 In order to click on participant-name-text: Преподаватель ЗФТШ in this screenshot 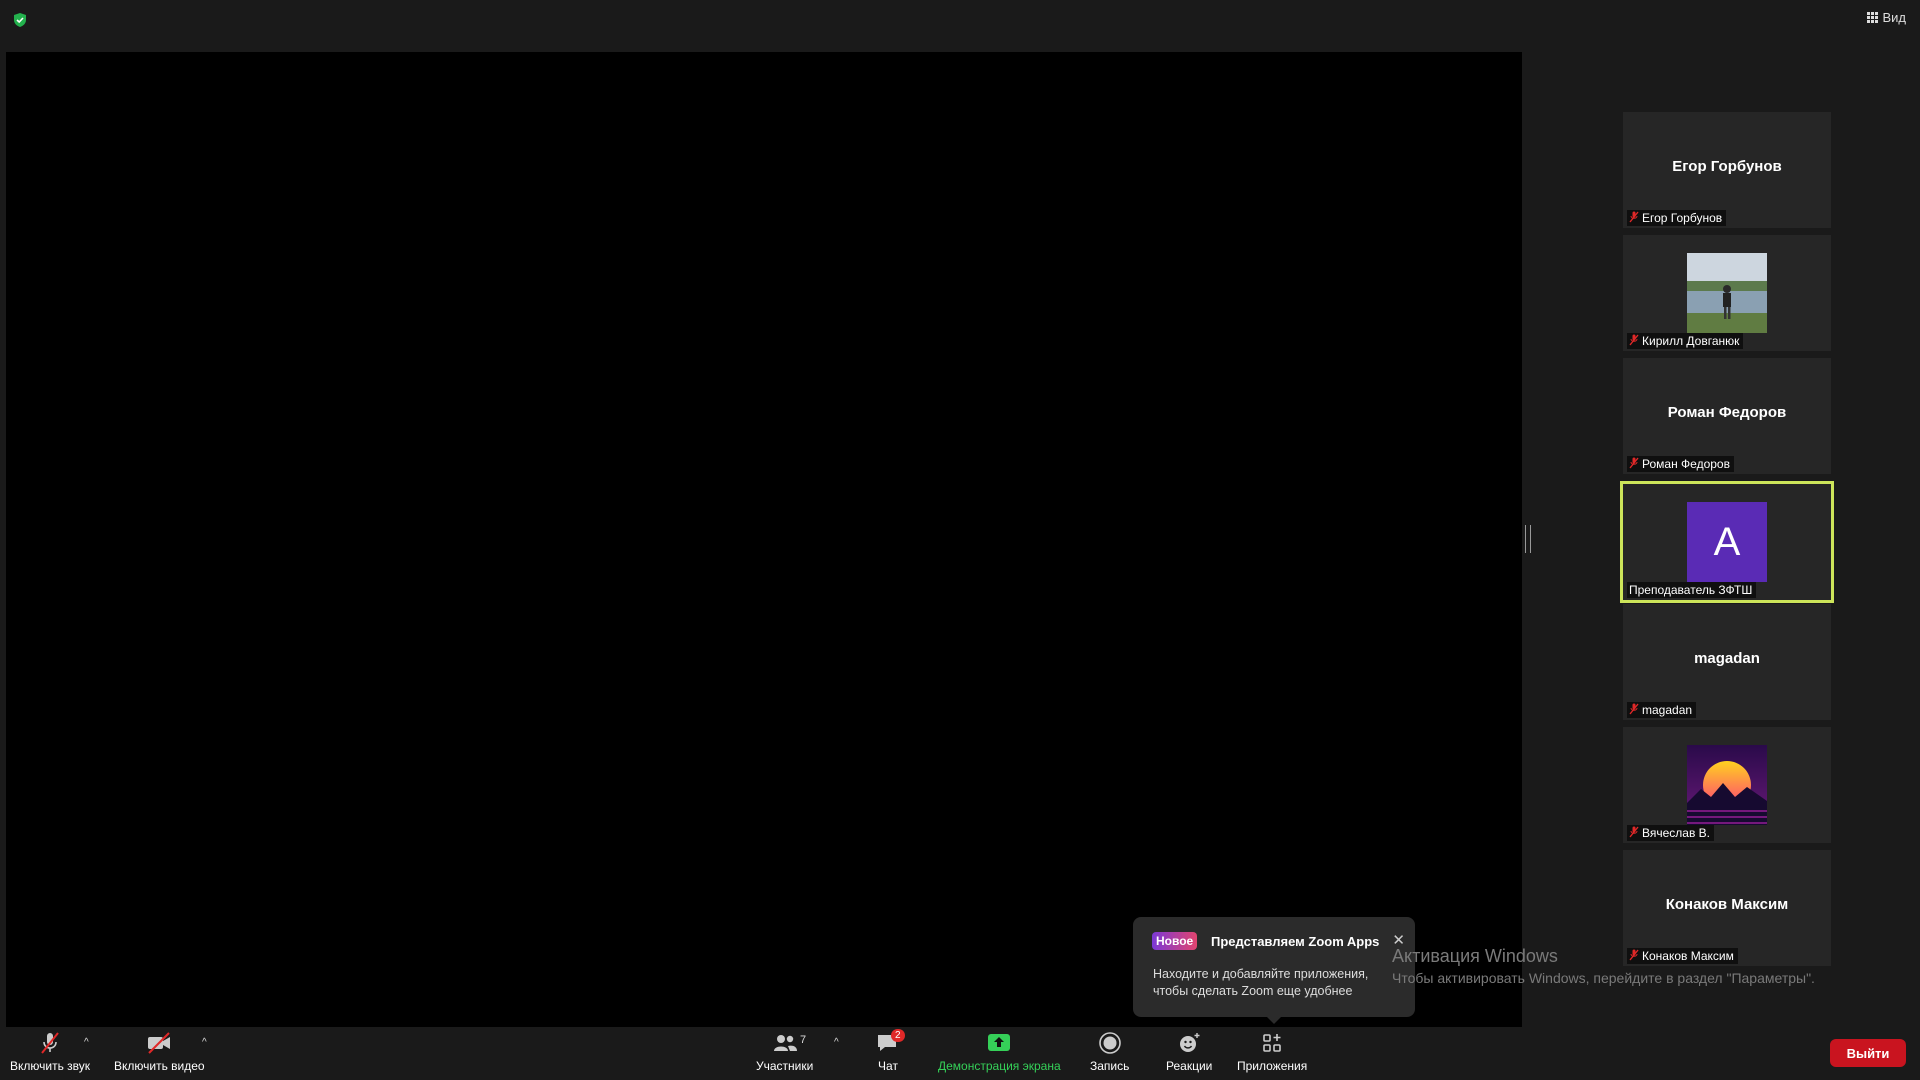, I will do `click(1691, 590)`.